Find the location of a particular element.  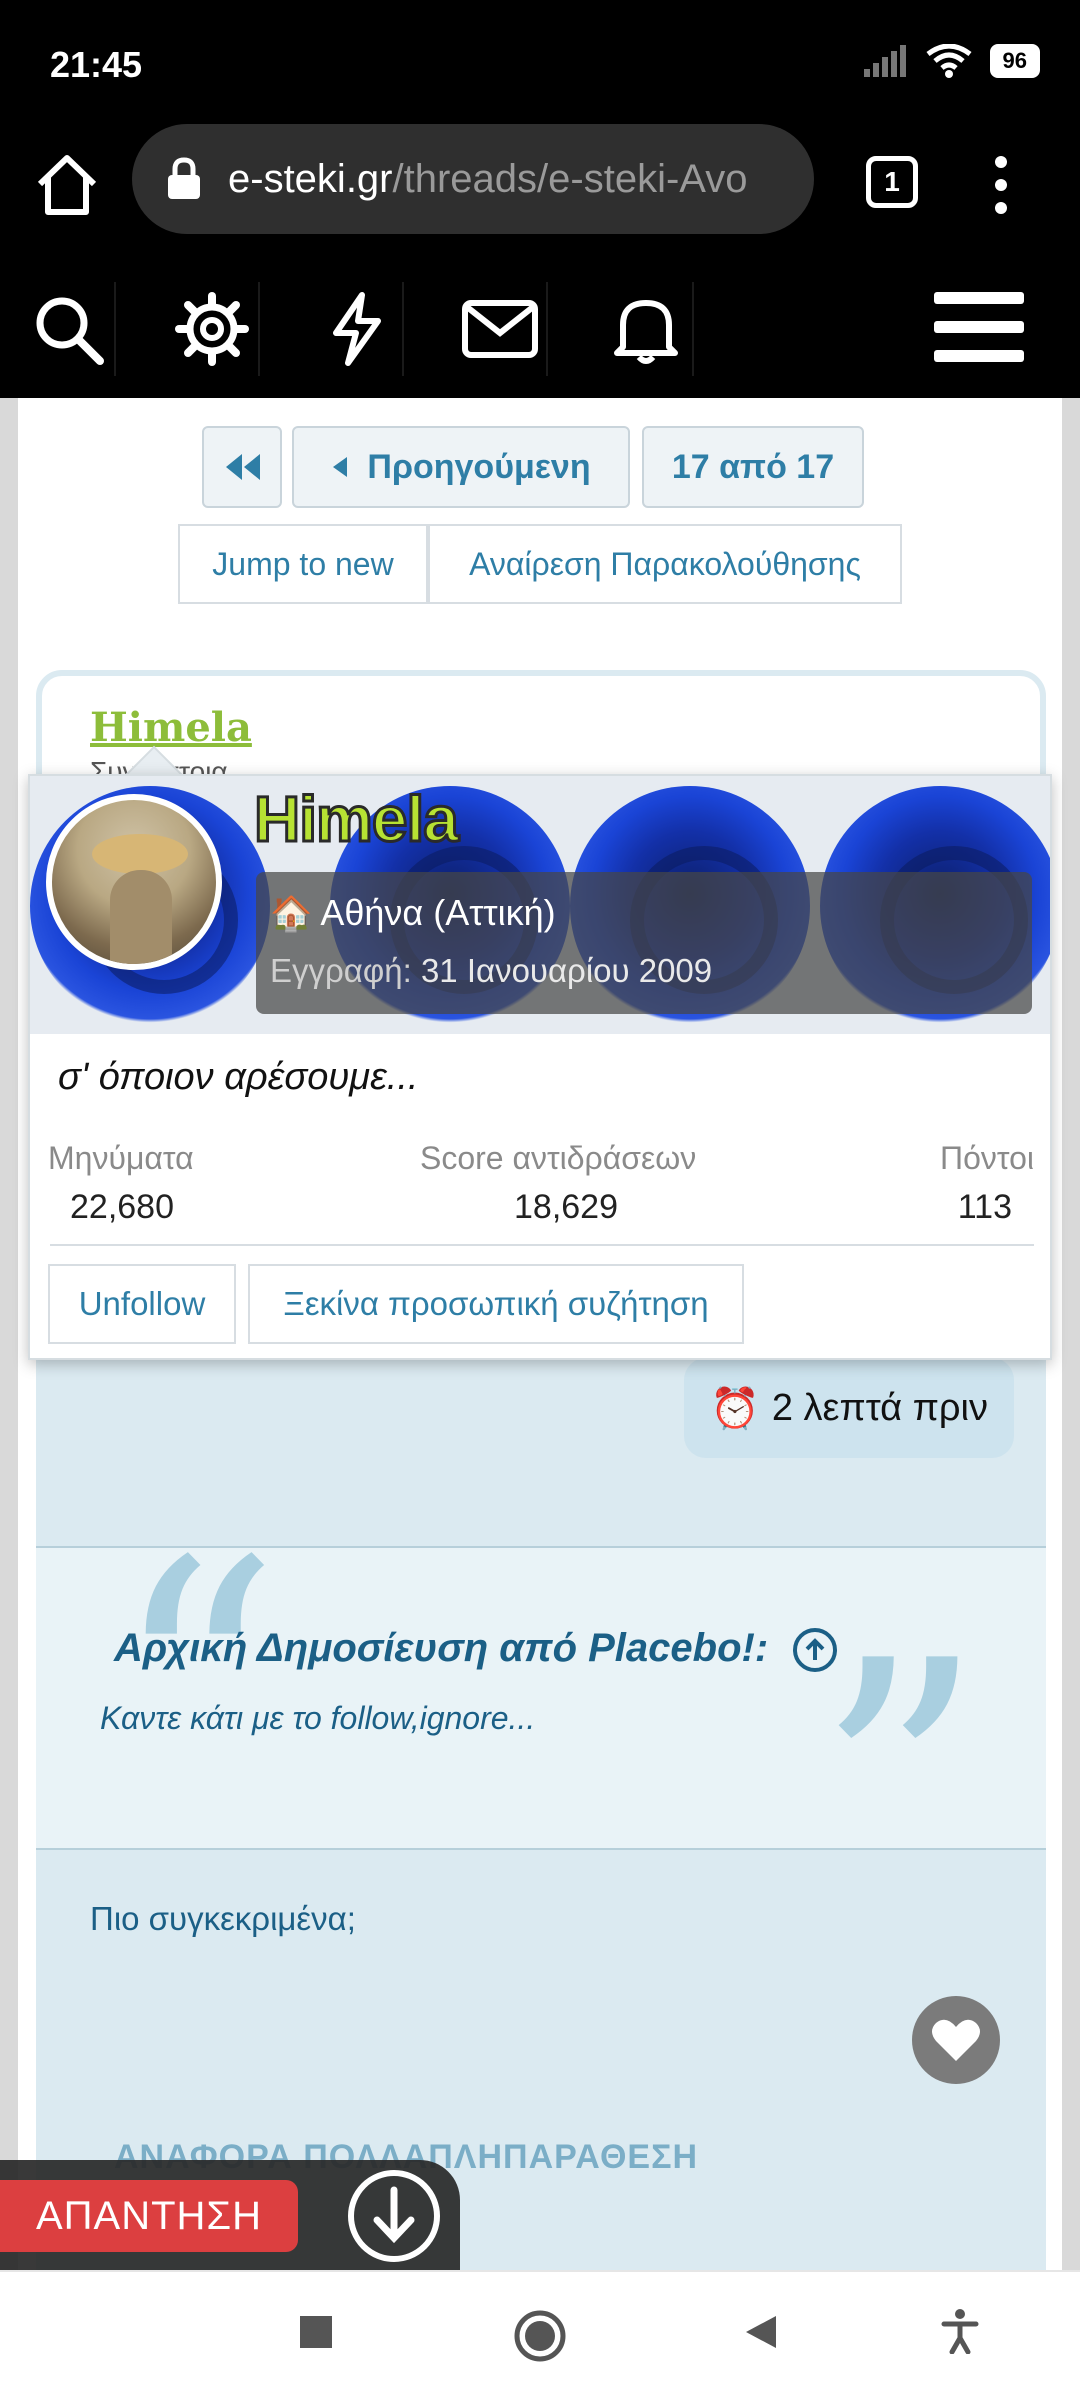

home-icon is located at coordinates (67, 185).